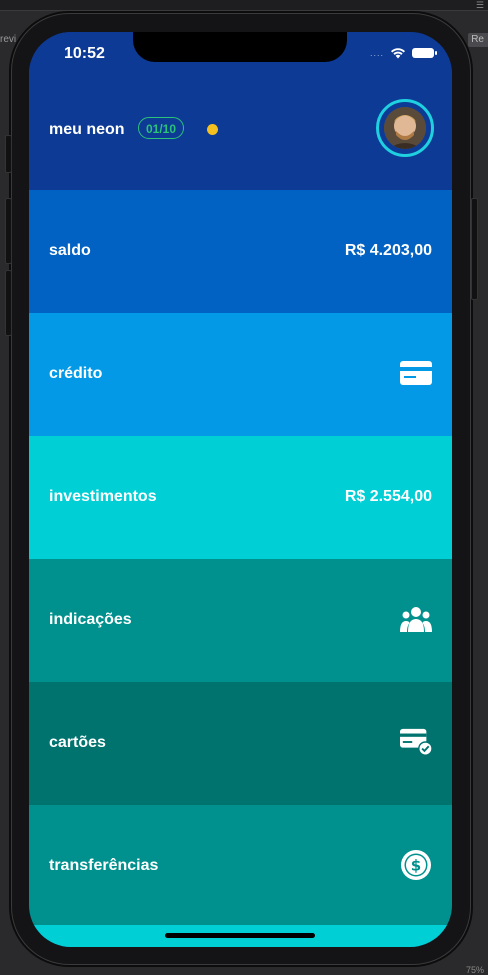 Image resolution: width=488 pixels, height=975 pixels. I want to click on balance-value: R$ 4.203,00, so click(388, 250).